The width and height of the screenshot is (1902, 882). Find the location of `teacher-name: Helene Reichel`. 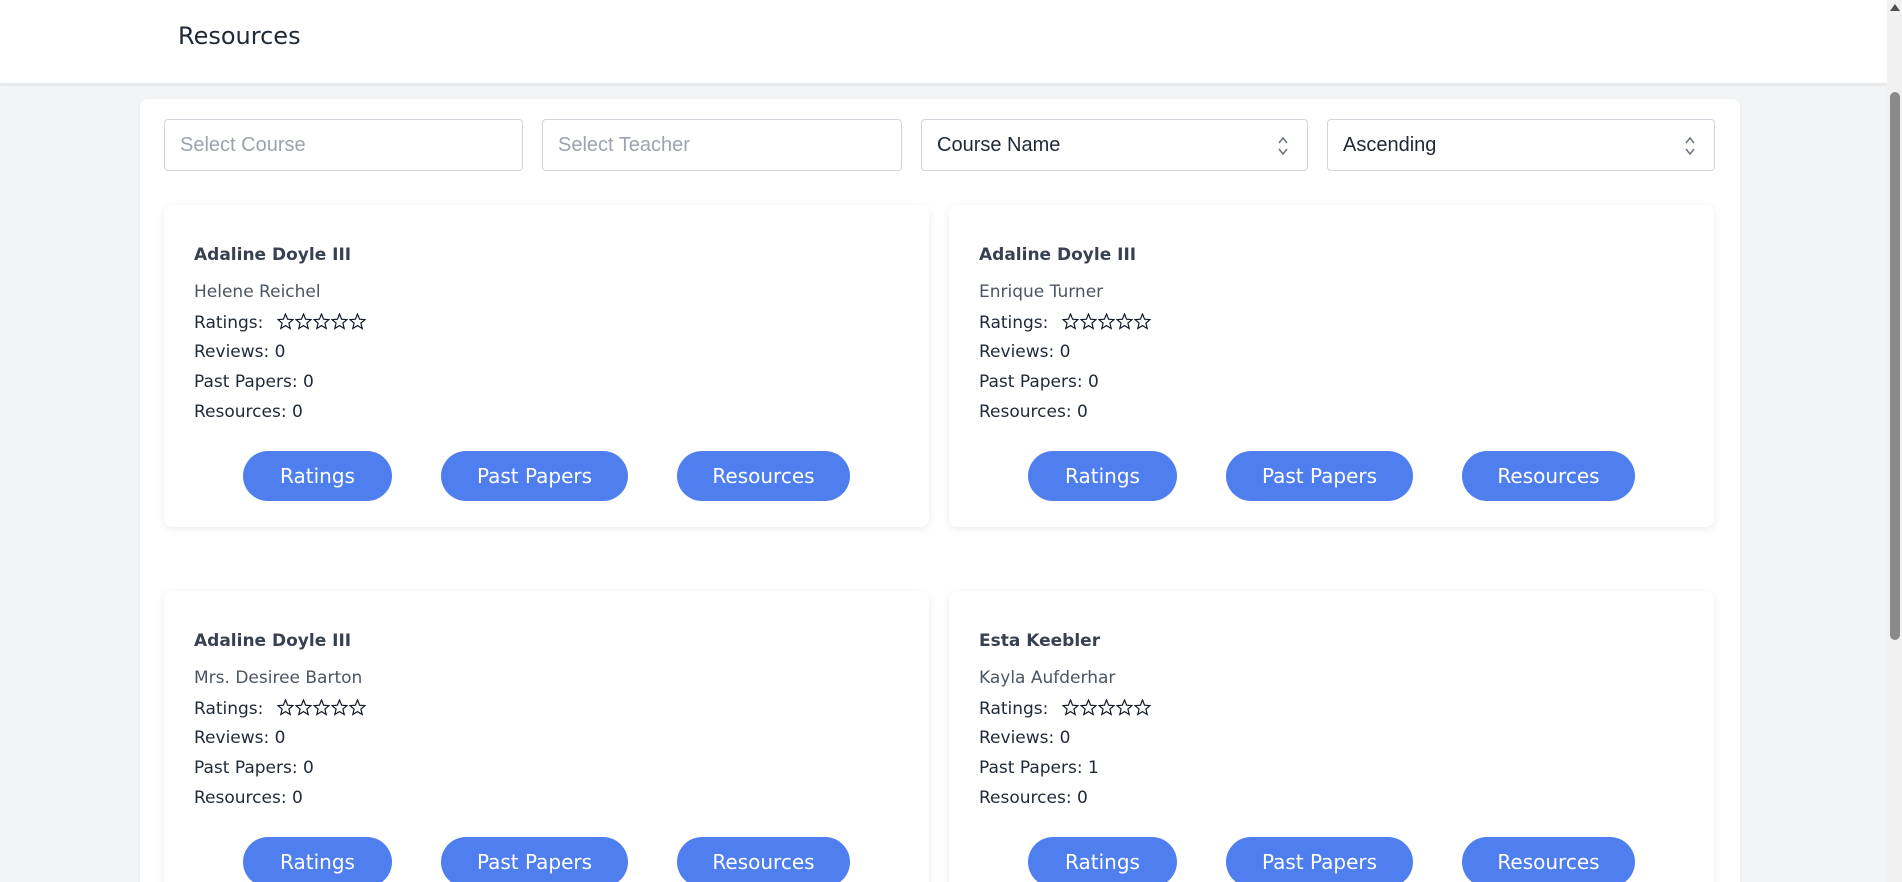

teacher-name: Helene Reichel is located at coordinates (257, 292).